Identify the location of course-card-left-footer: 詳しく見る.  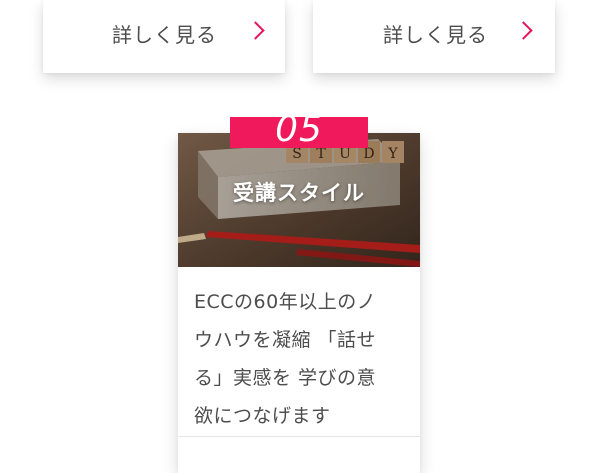
(164, 36).